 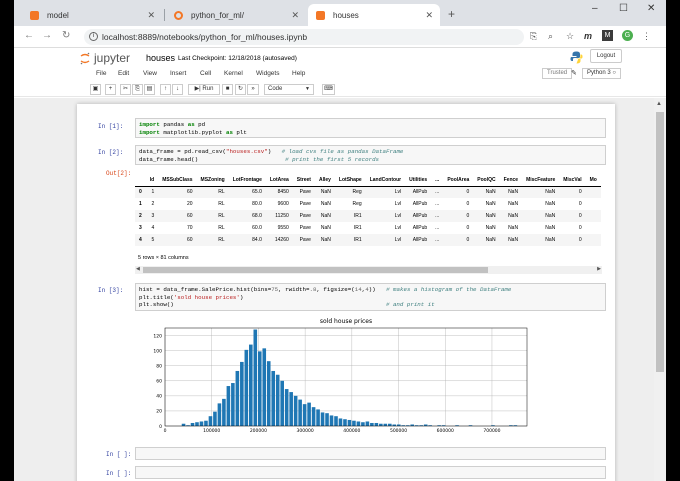 I want to click on horizontal-scrollbar: ◀ ▶, so click(x=368, y=270).